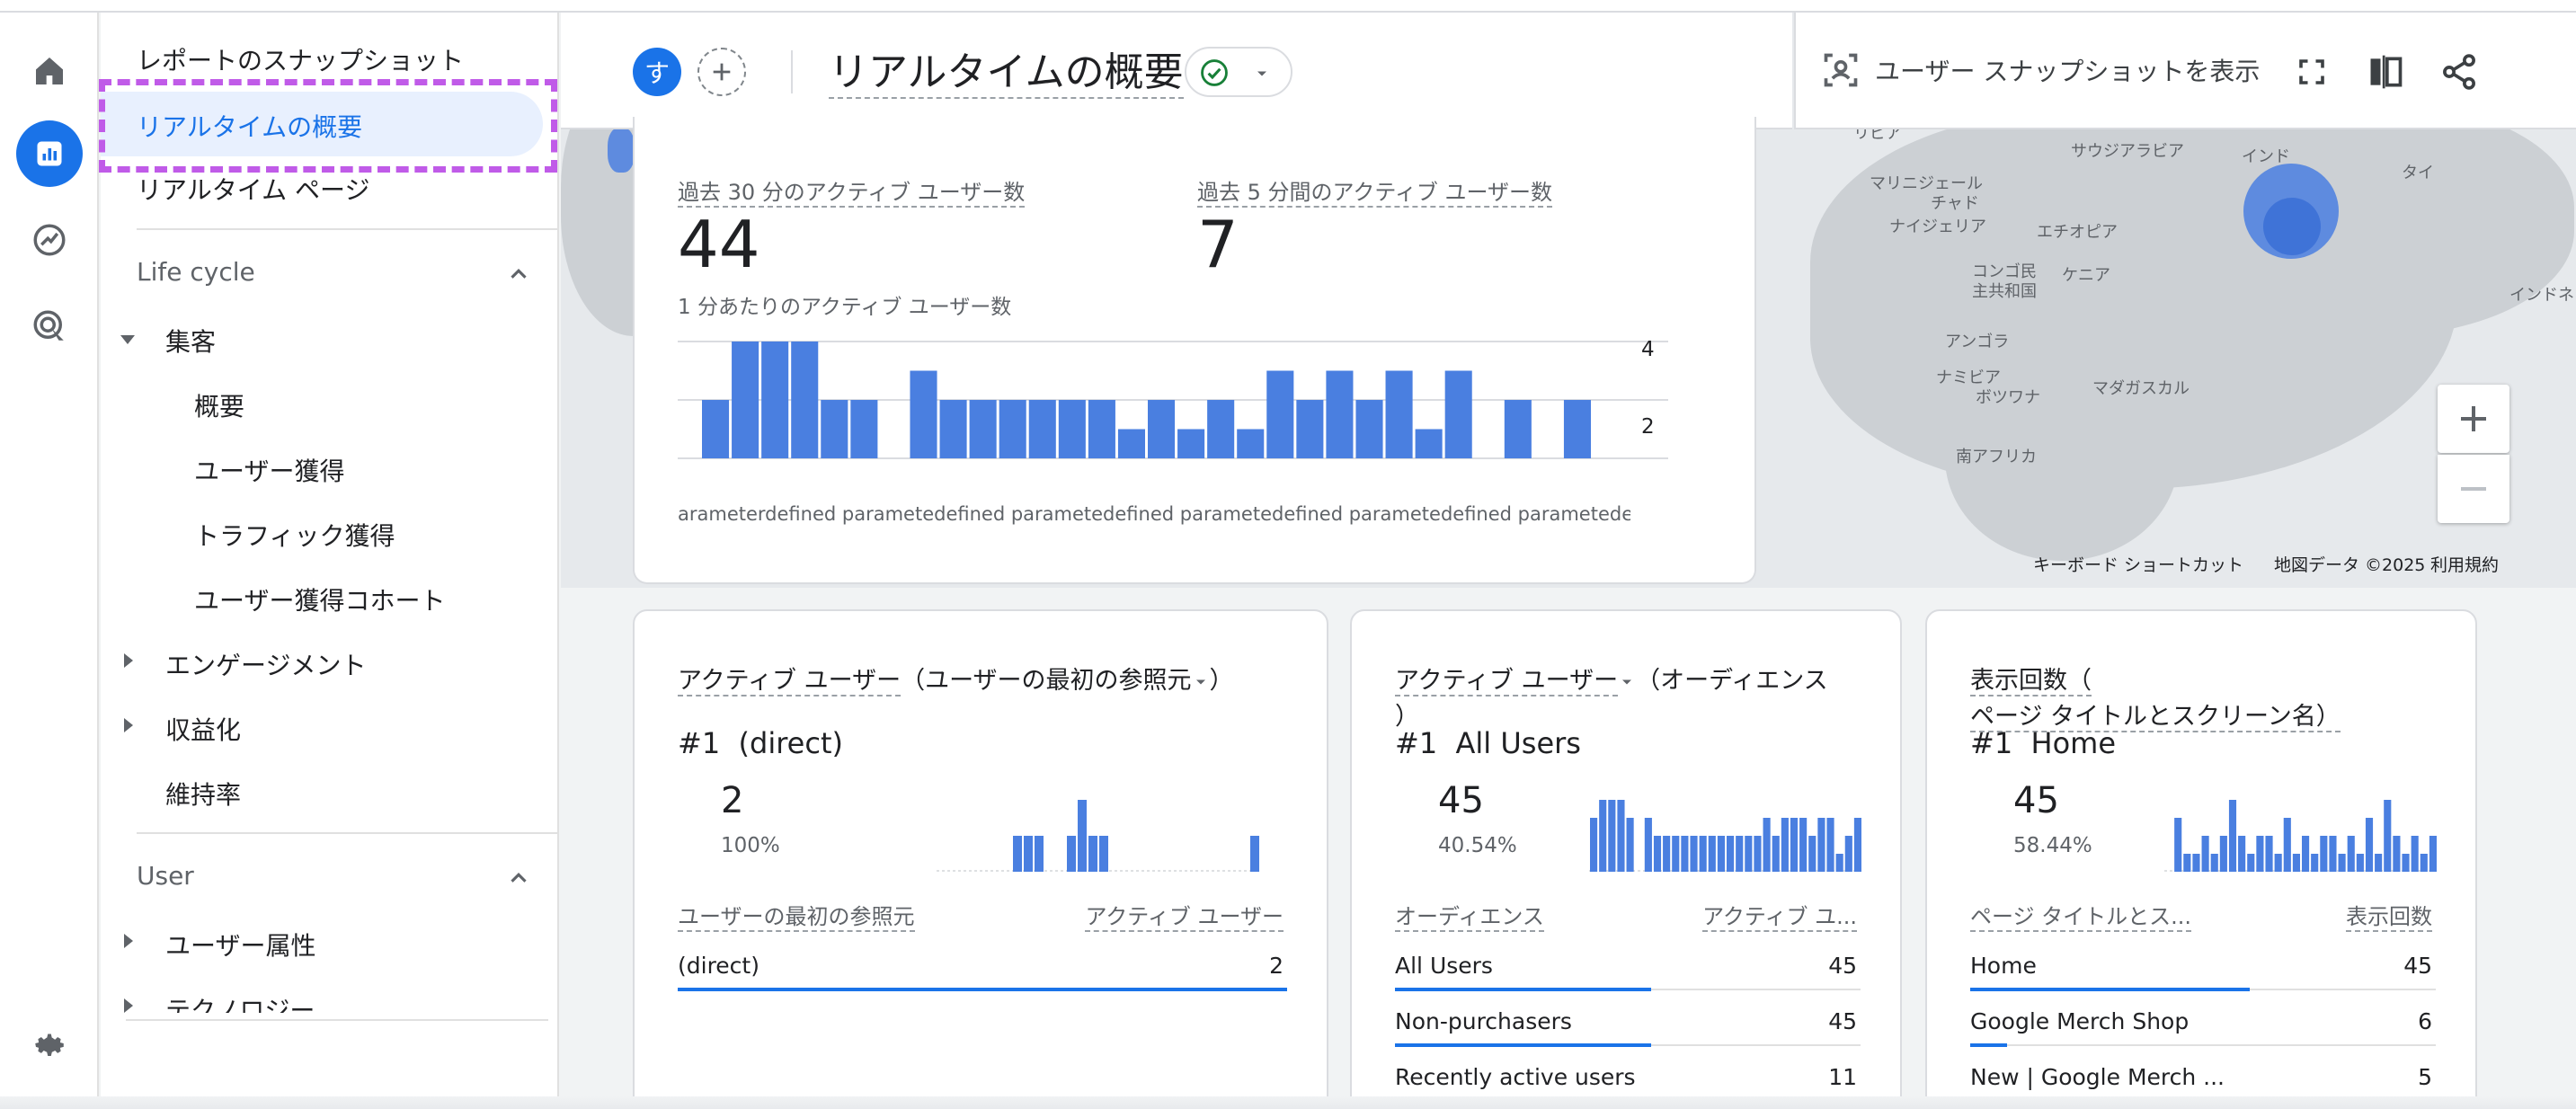  Describe the element at coordinates (2473, 419) in the screenshot. I see `zoom-in-button` at that location.